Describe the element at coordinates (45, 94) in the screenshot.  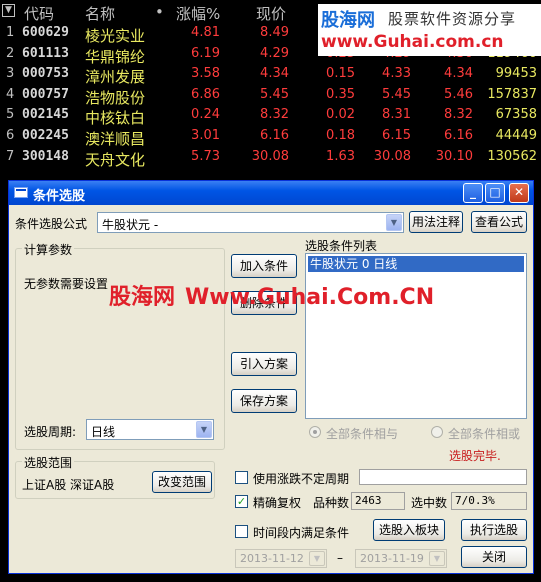
I see `cell-code: 000757` at that location.